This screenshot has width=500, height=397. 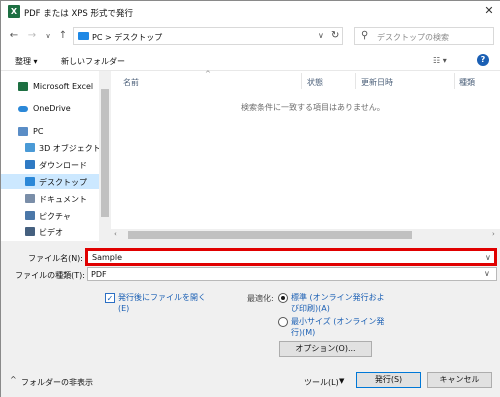 I want to click on pc-icon, so click(x=83, y=36).